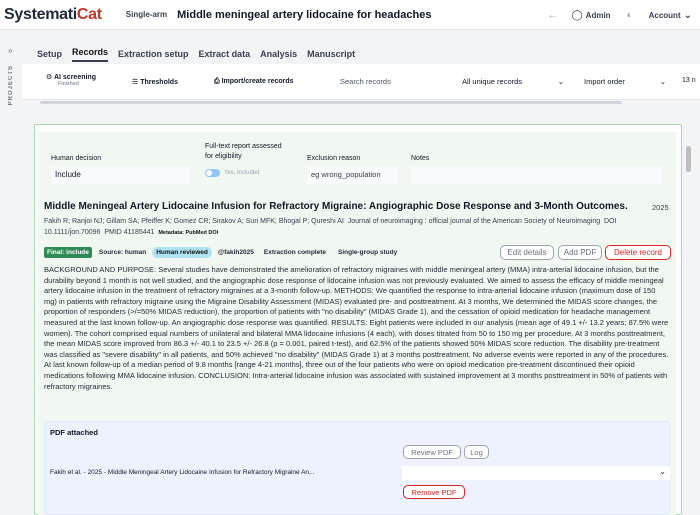  I want to click on pdf-select: ⌄, so click(536, 473).